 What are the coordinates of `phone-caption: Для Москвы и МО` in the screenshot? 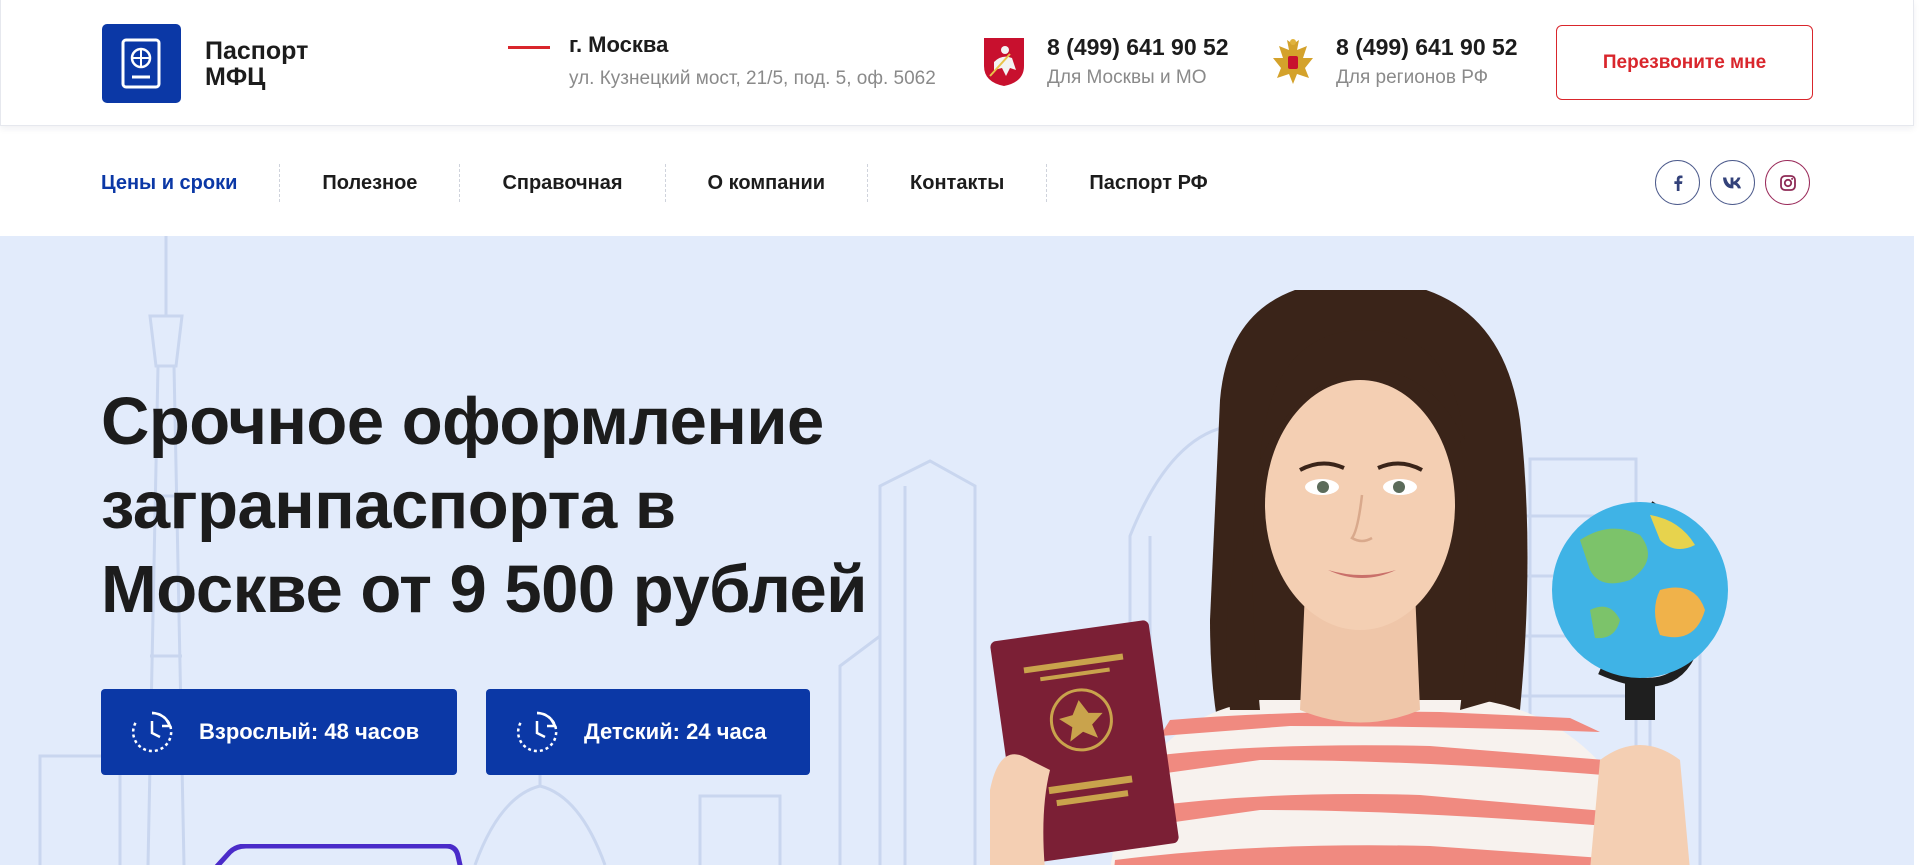 It's located at (1127, 77).